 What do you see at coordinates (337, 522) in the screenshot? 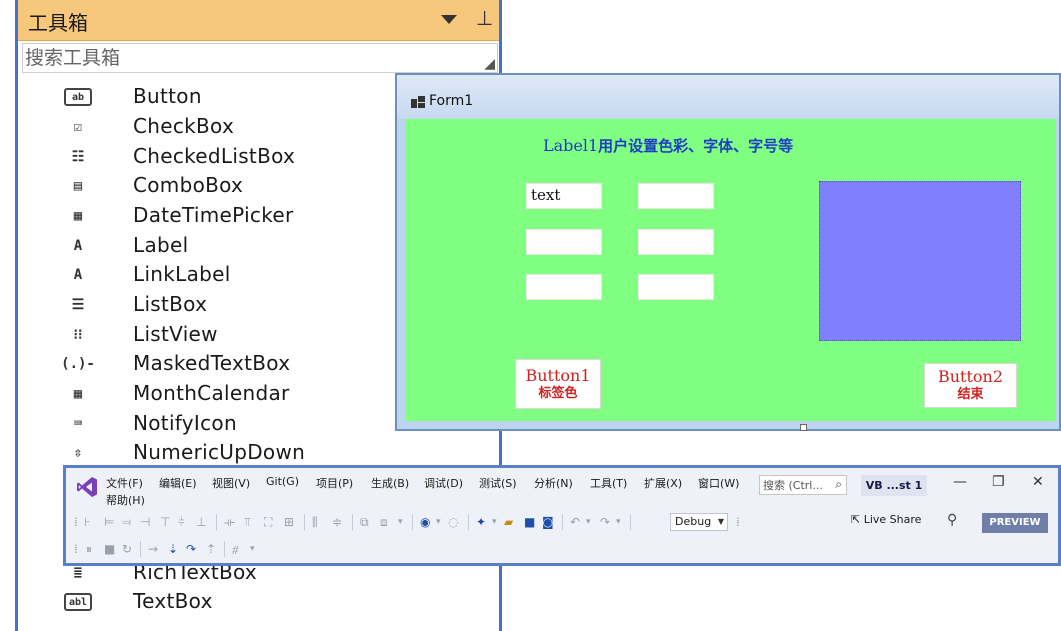
I see `vertical-spacing-icon: ≑` at bounding box center [337, 522].